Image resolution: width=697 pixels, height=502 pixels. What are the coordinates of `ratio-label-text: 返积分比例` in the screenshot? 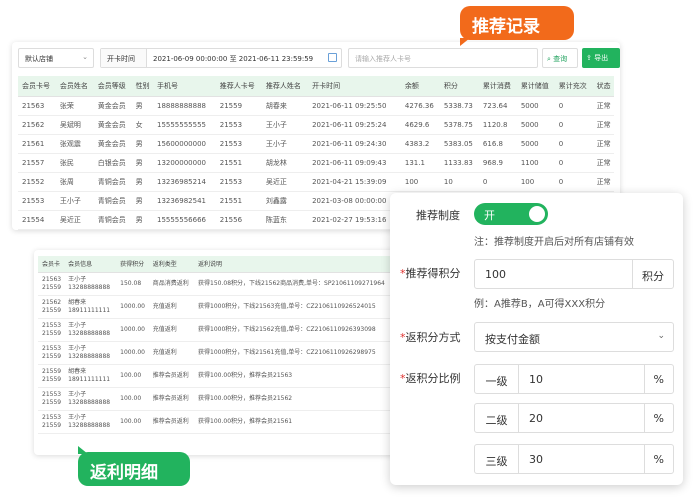 It's located at (433, 378).